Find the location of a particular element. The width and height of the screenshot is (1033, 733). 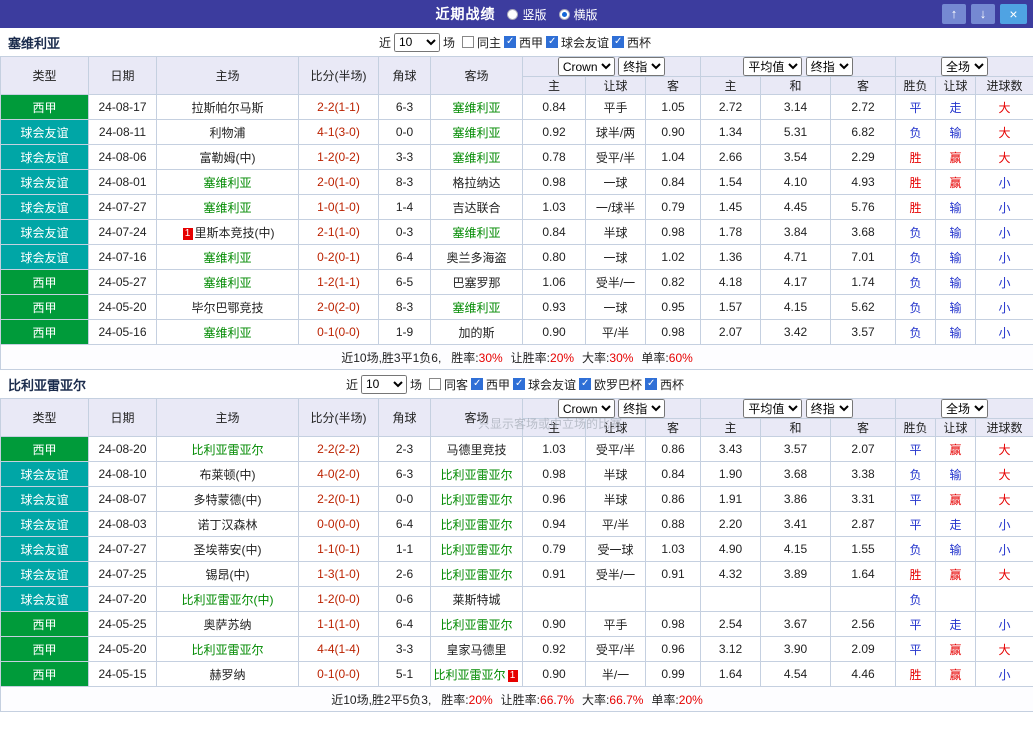

team-name-link: 马德里竞技 is located at coordinates (476, 450).